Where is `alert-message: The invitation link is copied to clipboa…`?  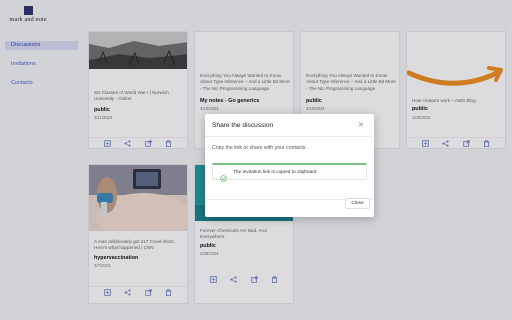 alert-message: The invitation link is copied to clipboa… is located at coordinates (275, 172).